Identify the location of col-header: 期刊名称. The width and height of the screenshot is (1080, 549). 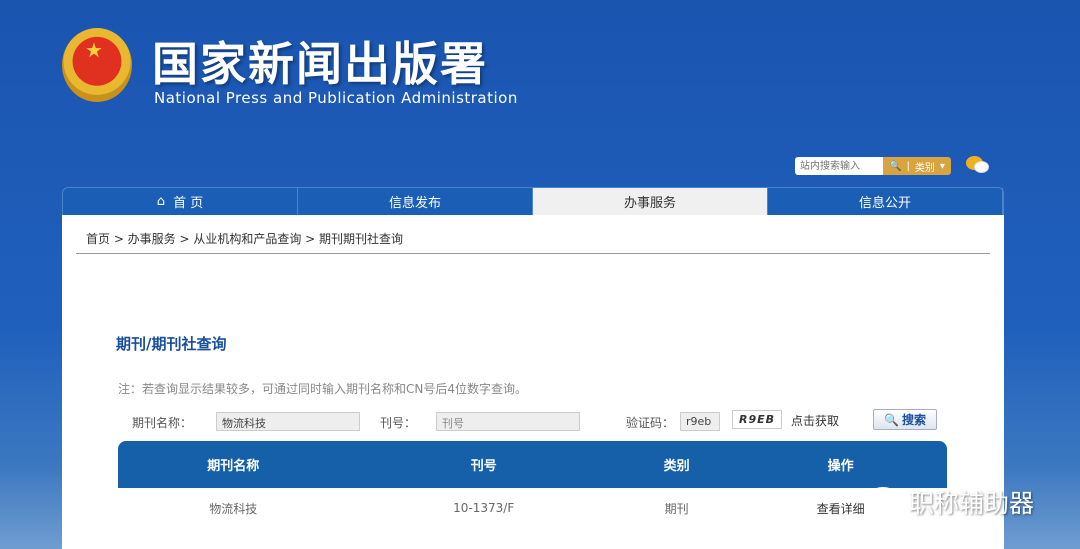
(233, 464).